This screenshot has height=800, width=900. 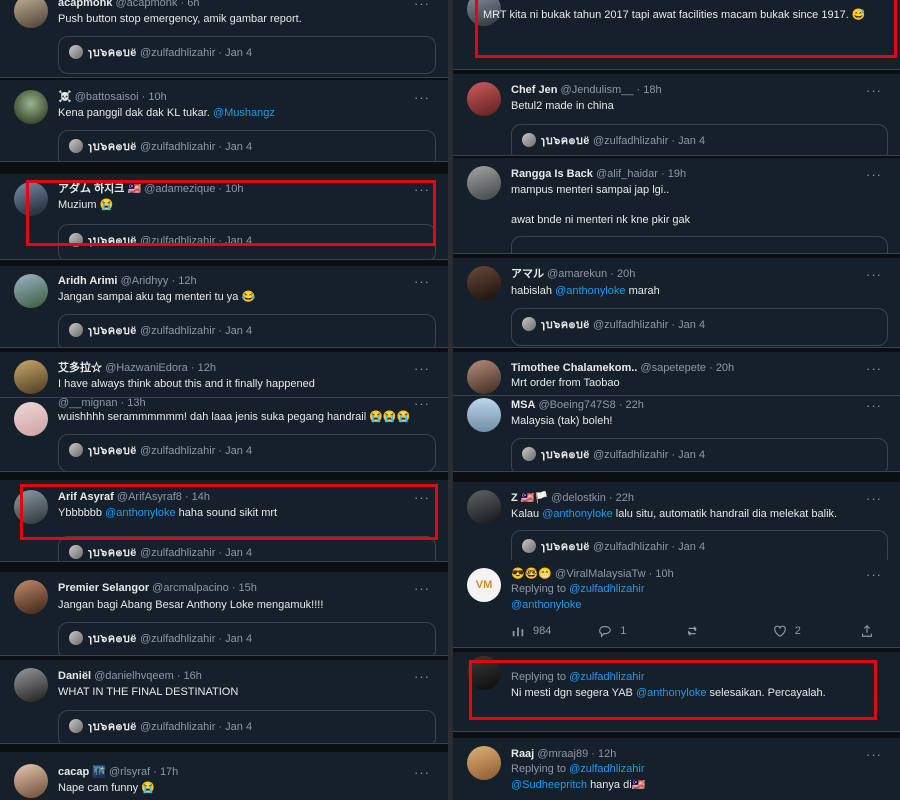 I want to click on author-handle: @amarekun, so click(x=577, y=274).